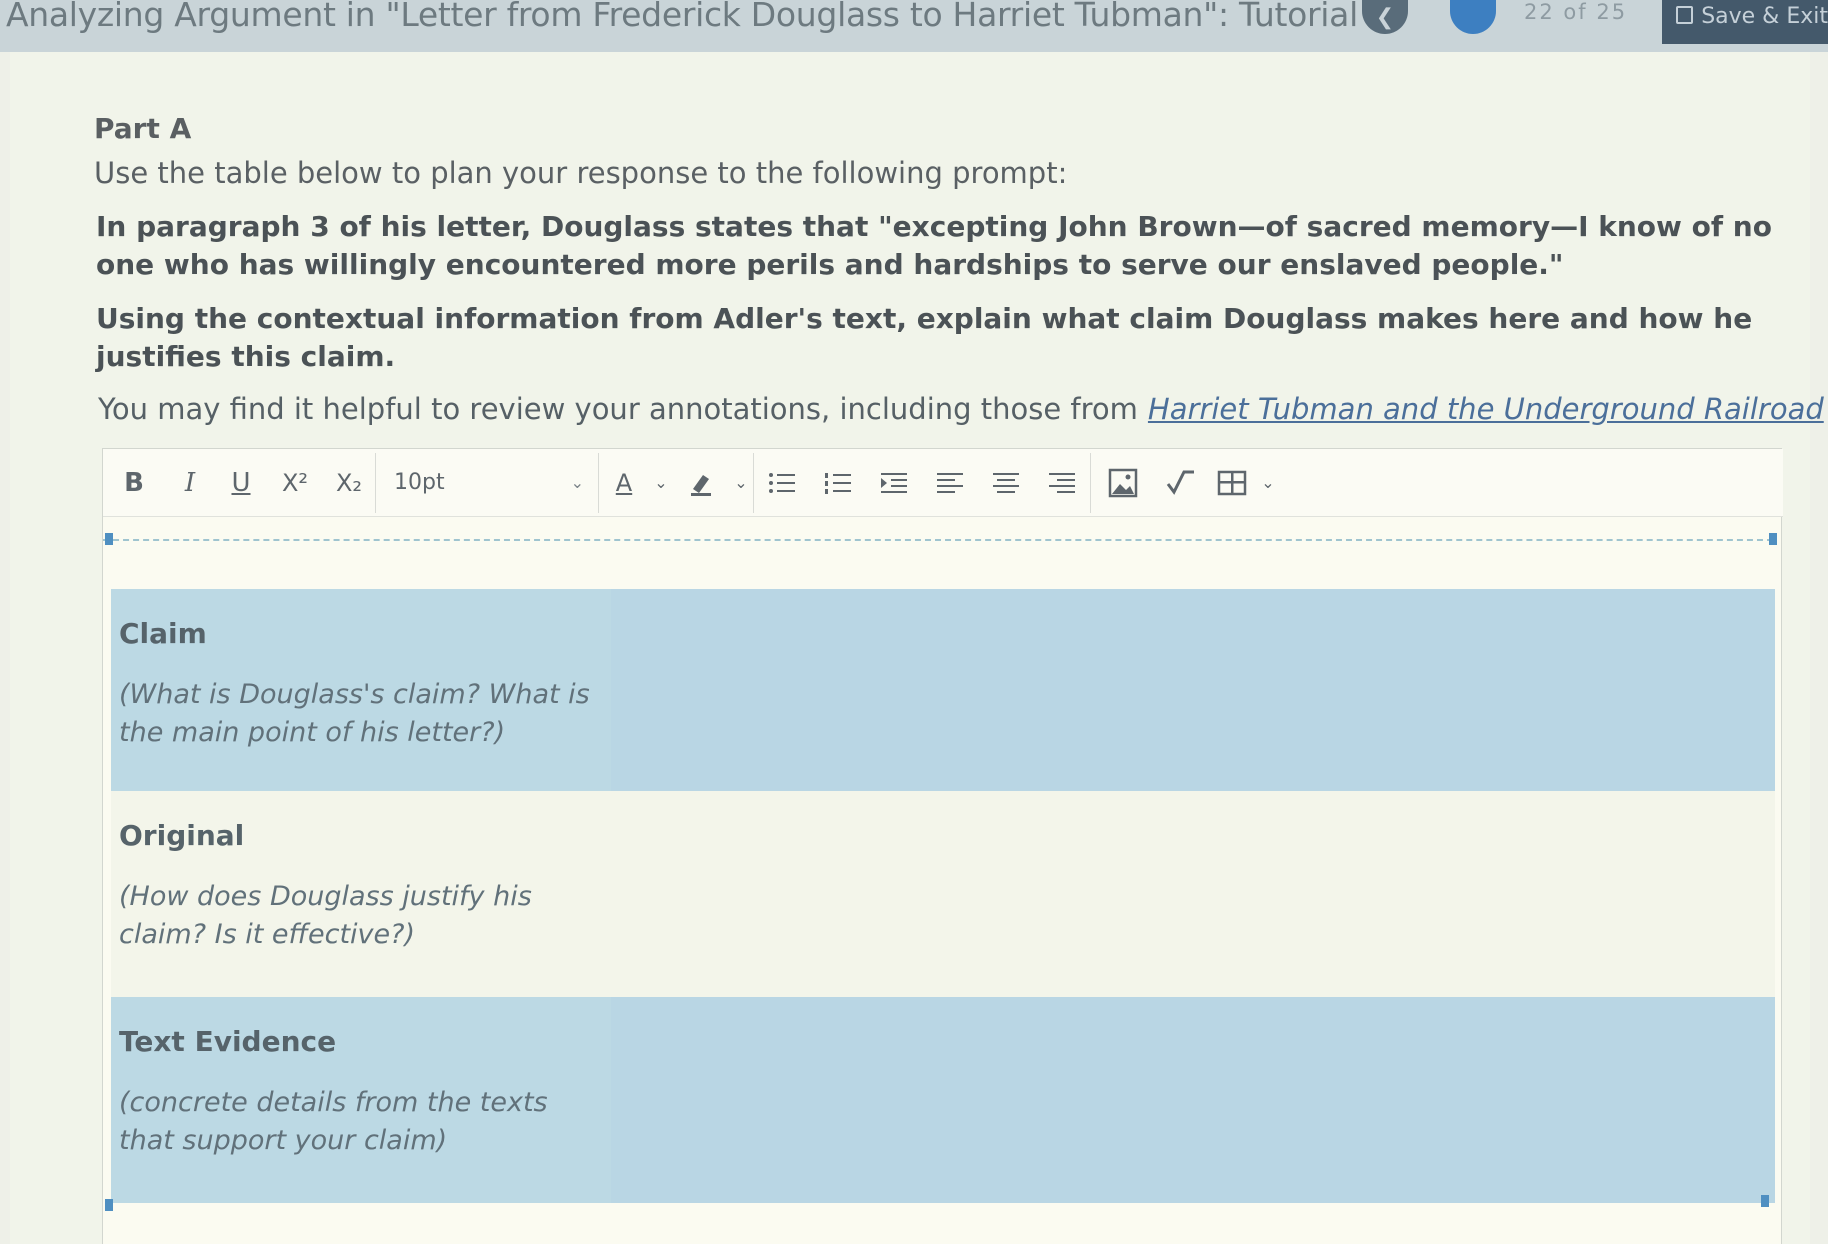  Describe the element at coordinates (894, 483) in the screenshot. I see `indent-icon` at that location.